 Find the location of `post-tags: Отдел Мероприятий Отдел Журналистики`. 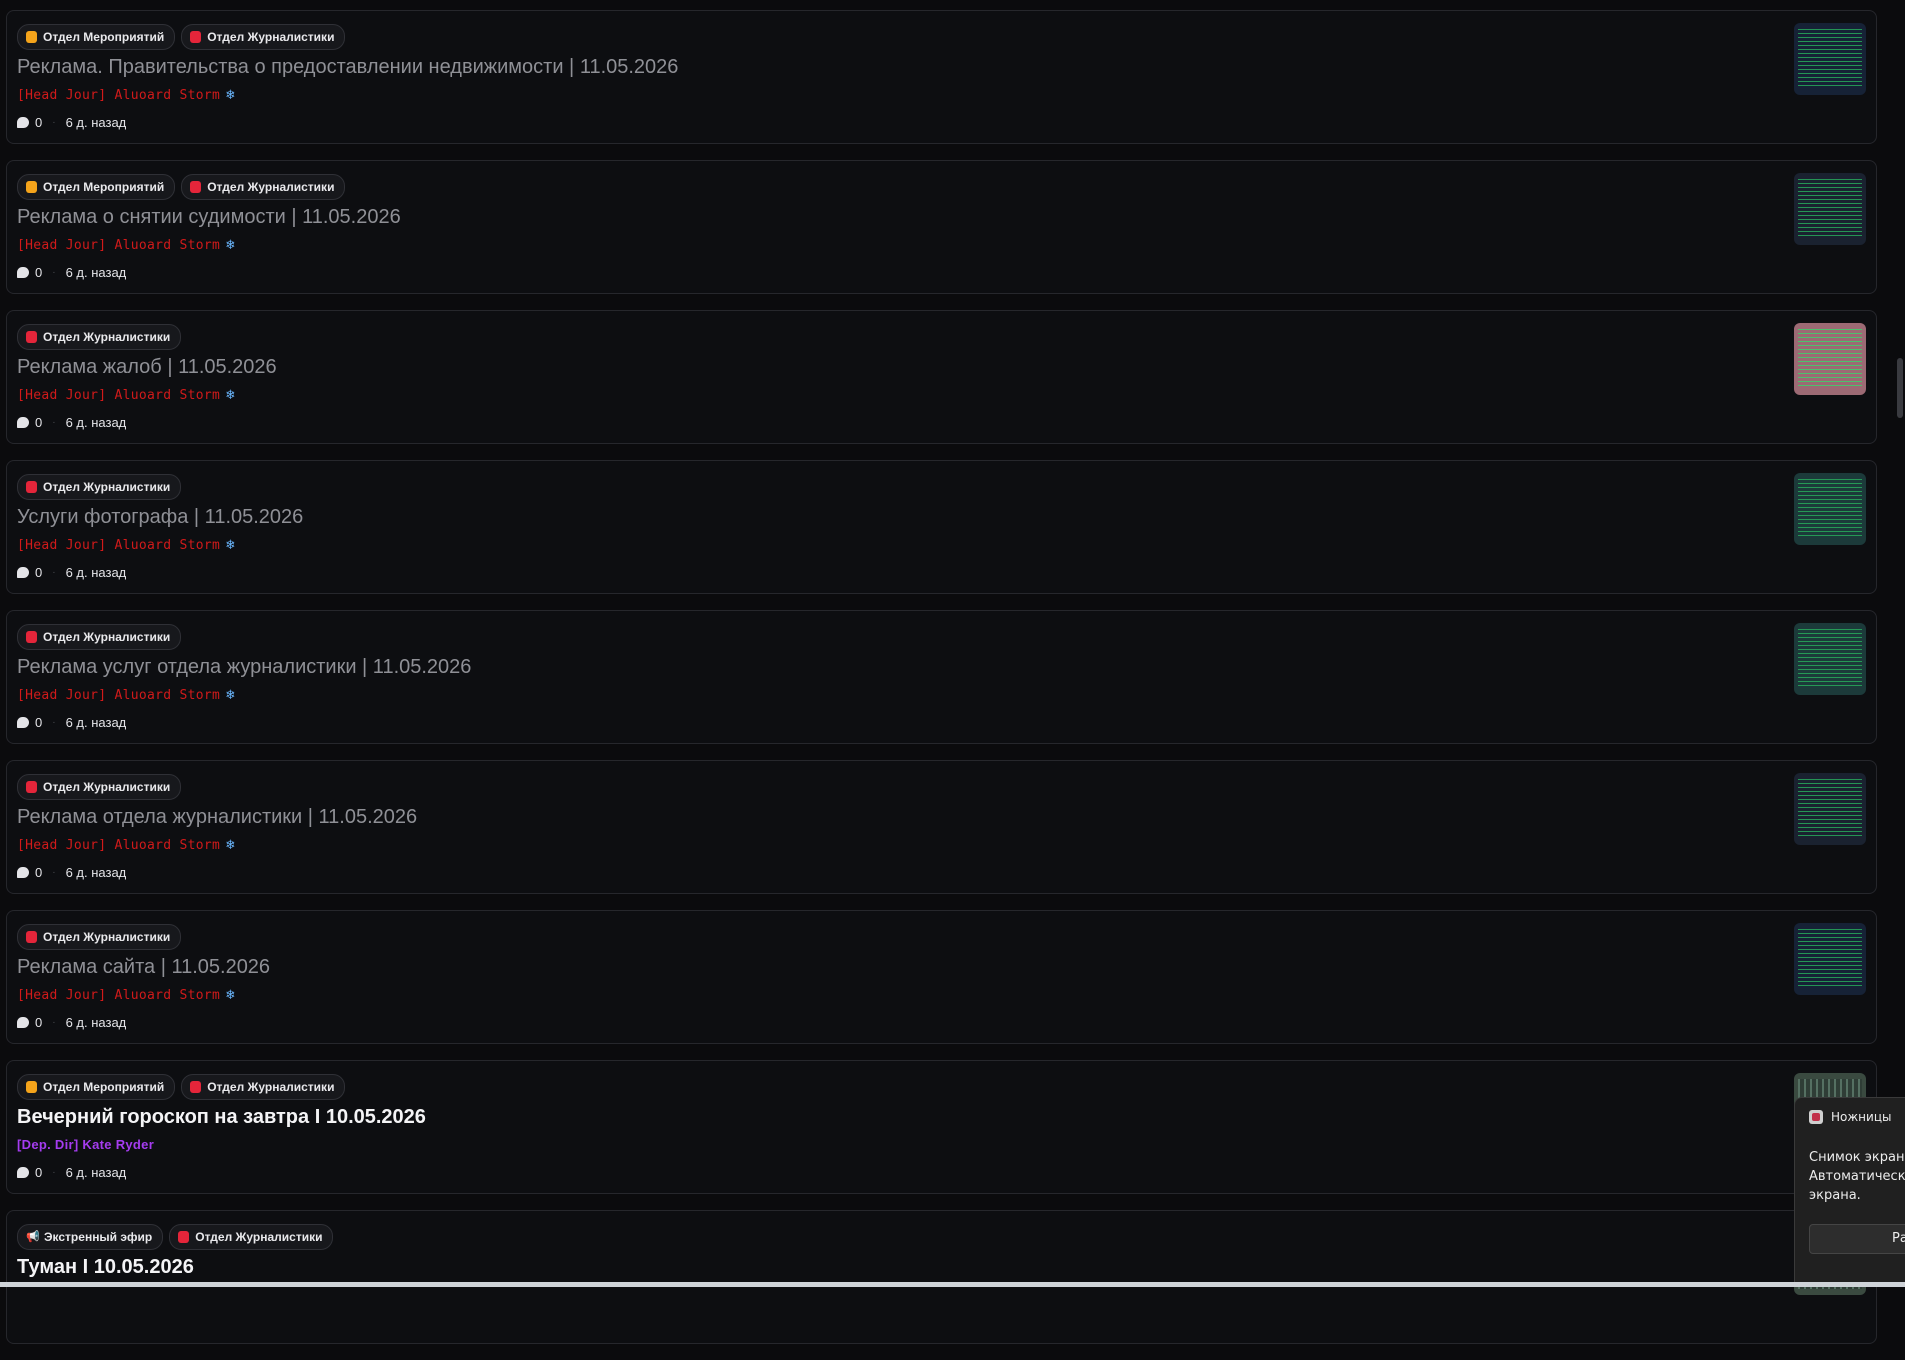

post-tags: Отдел Мероприятий Отдел Журналистики is located at coordinates (181, 37).